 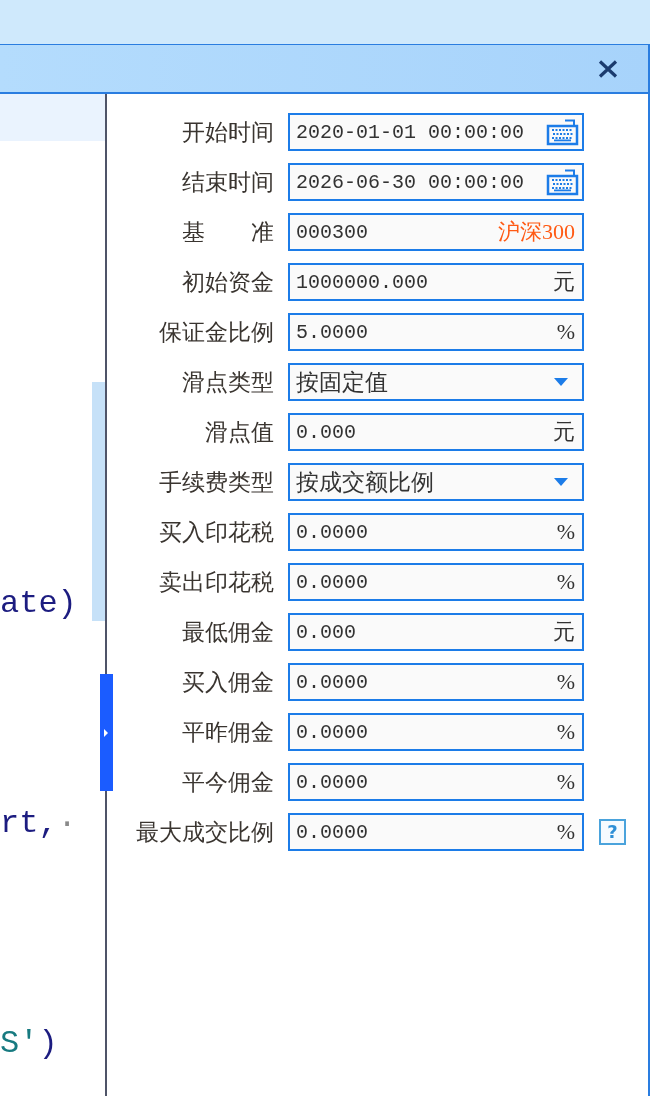 What do you see at coordinates (228, 682) in the screenshot?
I see `field-label: 买入佣金` at bounding box center [228, 682].